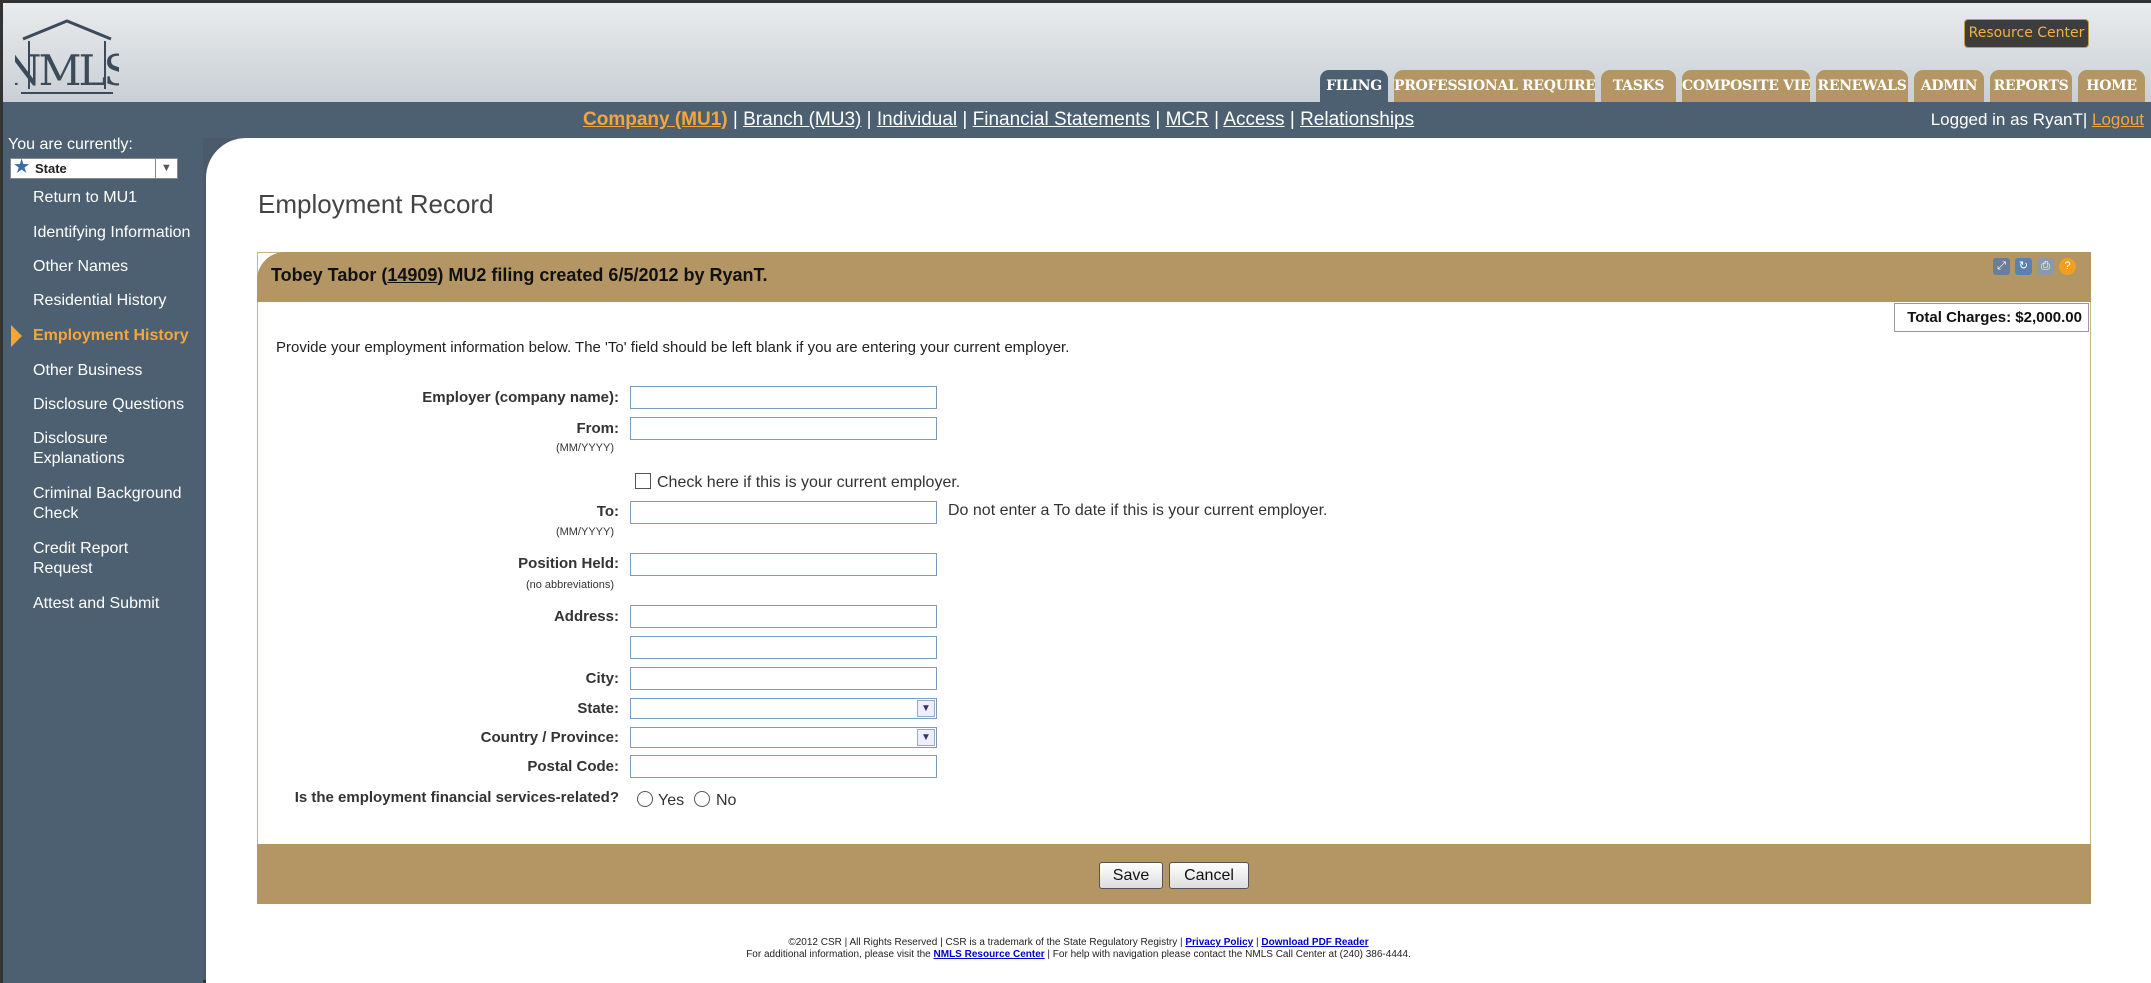 This screenshot has width=2151, height=983. I want to click on tab-filing: FILING, so click(1354, 86).